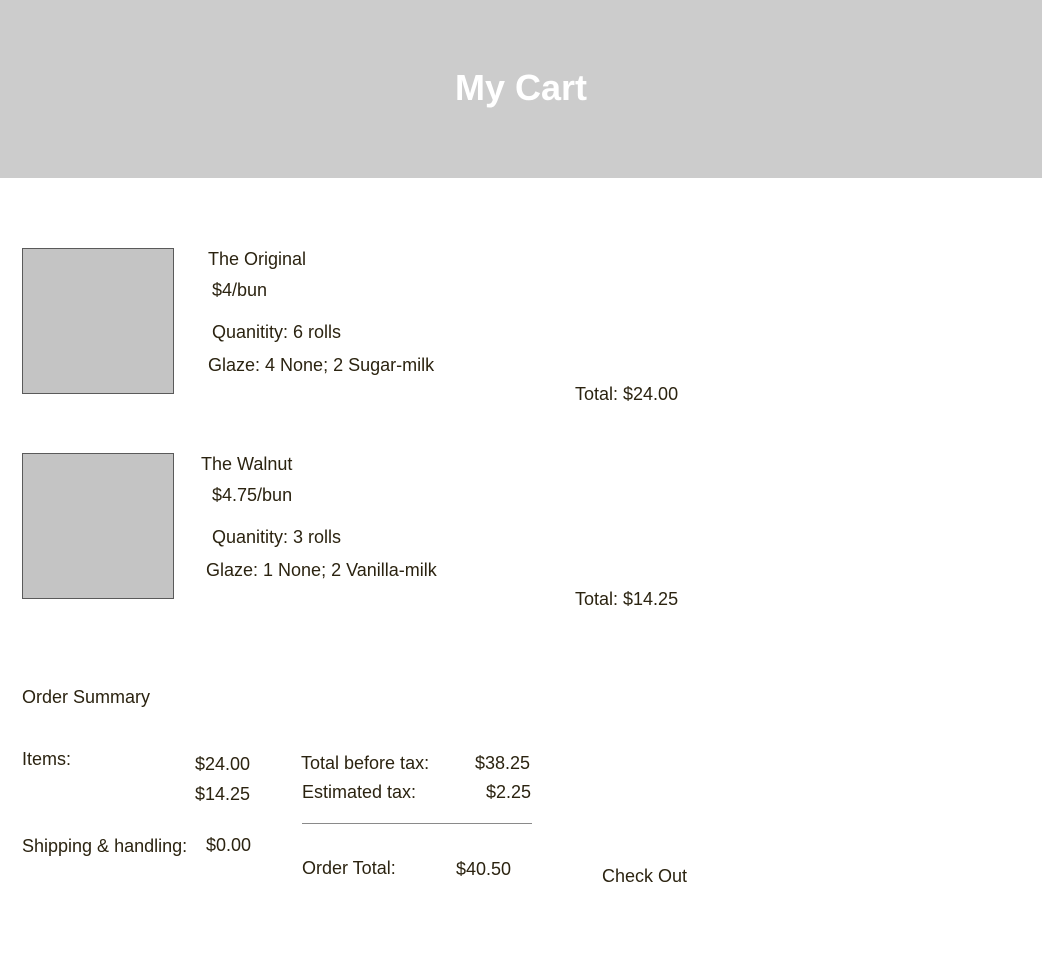  Describe the element at coordinates (644, 876) in the screenshot. I see `checkout-button: Check Out` at that location.